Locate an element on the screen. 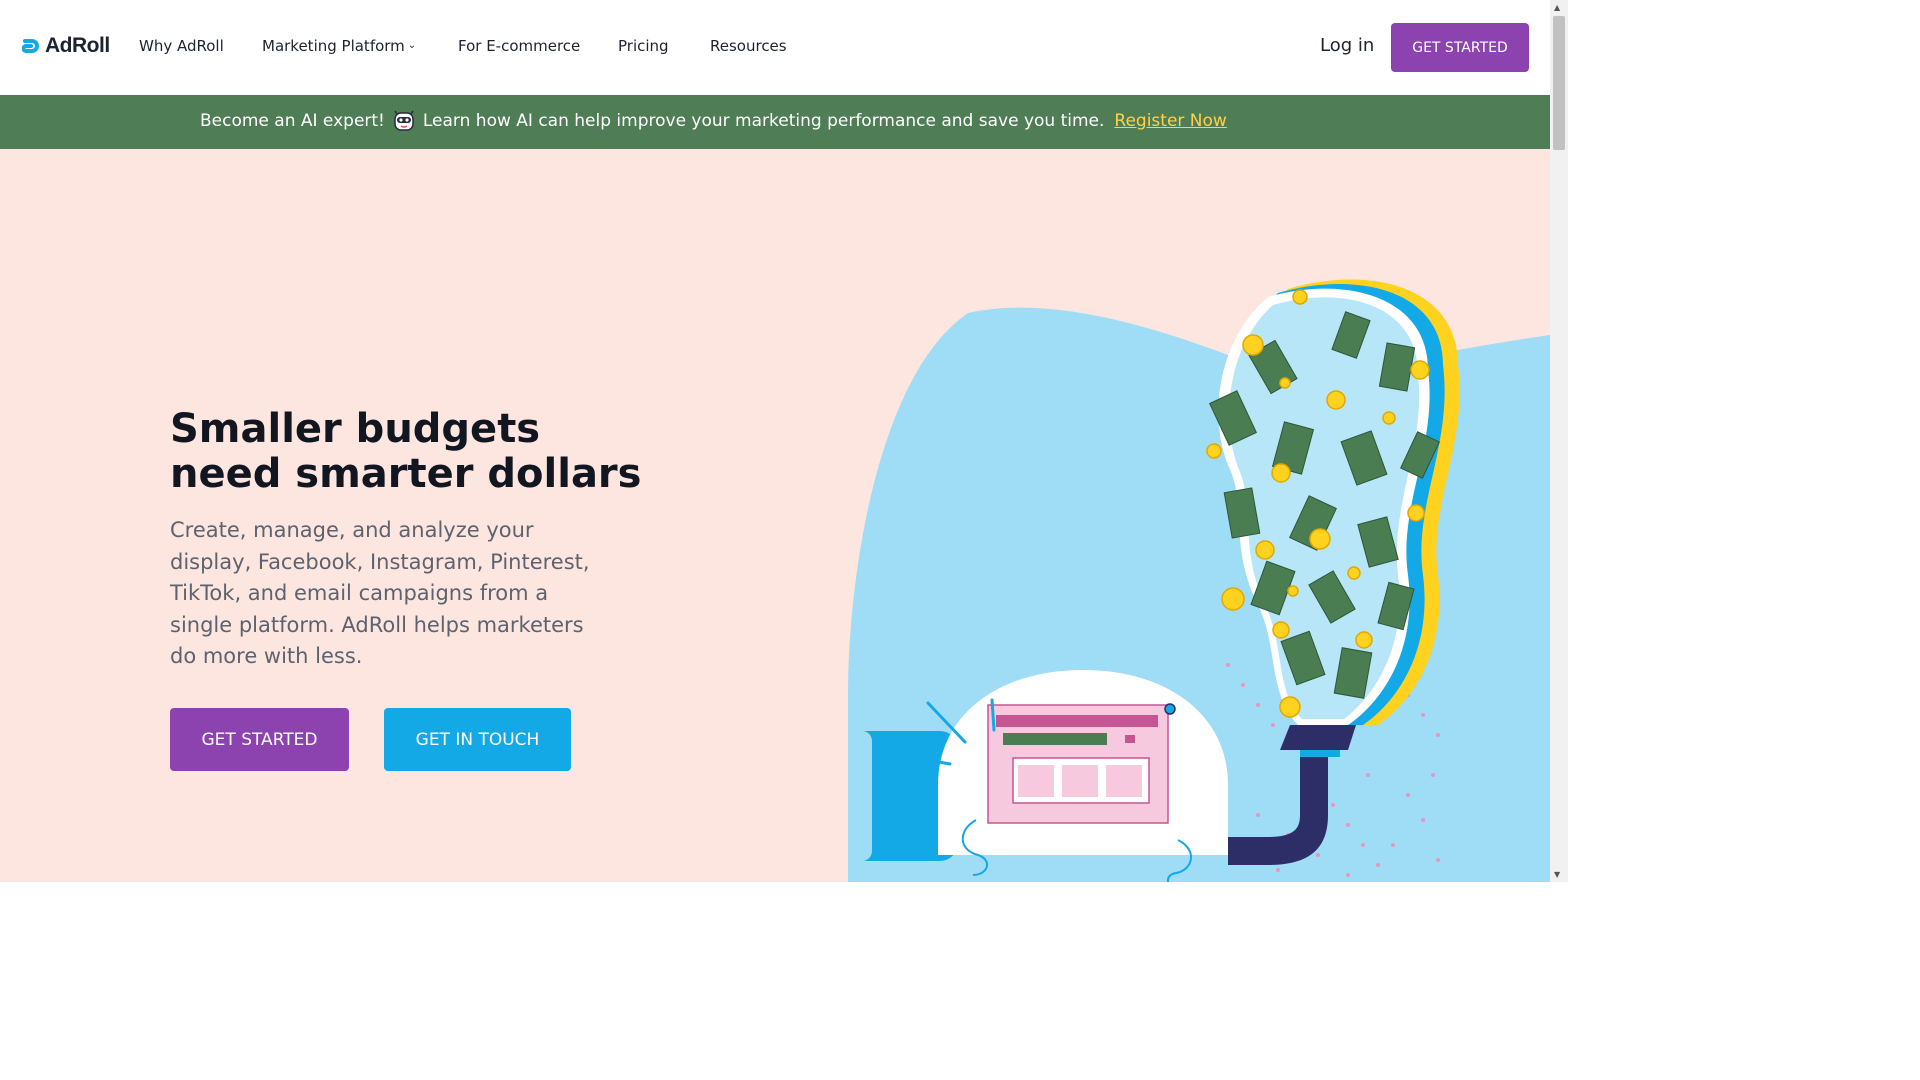 The height and width of the screenshot is (1080, 1920). hero-get-started-button: GET STARTED is located at coordinates (259, 739).